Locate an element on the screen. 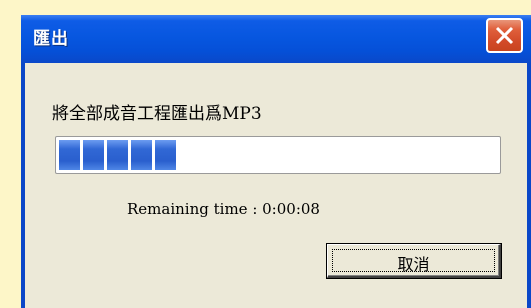 The image size is (531, 308). remaining-time-label: Remaining time : 0:00:08 is located at coordinates (223, 209).